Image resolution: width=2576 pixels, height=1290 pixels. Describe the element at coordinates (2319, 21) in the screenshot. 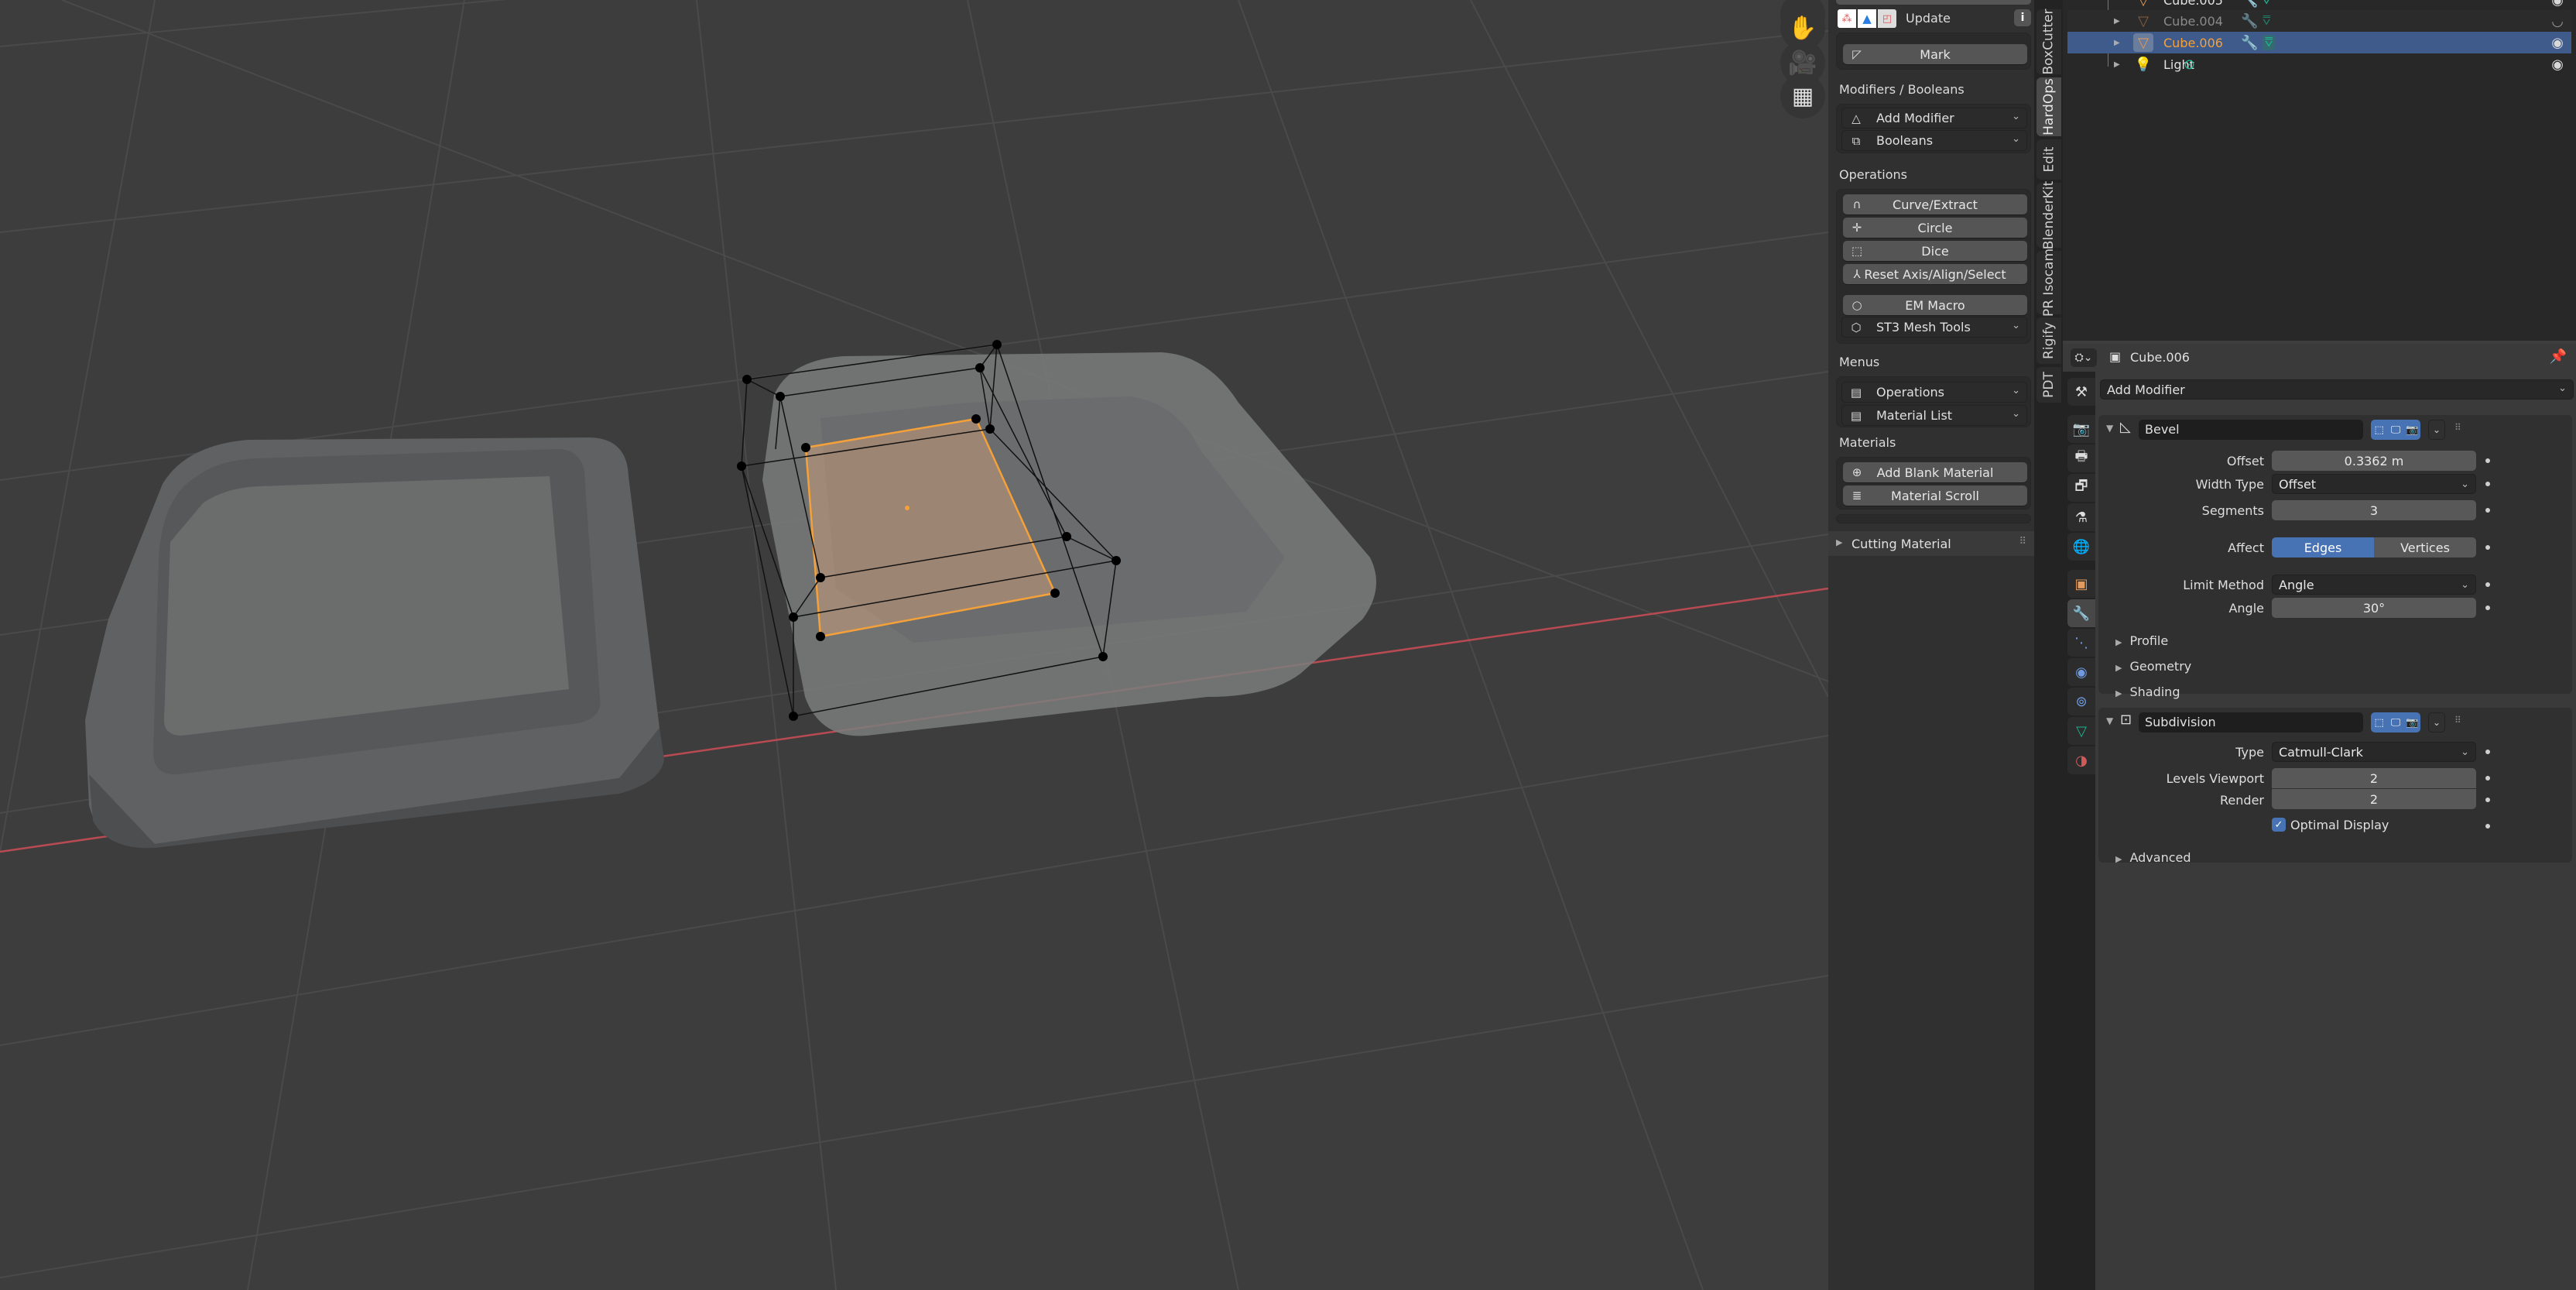

I see `outliner-row-cube-004: ▶ ▽ Cube.004 🔧 ⩢ ◡` at that location.